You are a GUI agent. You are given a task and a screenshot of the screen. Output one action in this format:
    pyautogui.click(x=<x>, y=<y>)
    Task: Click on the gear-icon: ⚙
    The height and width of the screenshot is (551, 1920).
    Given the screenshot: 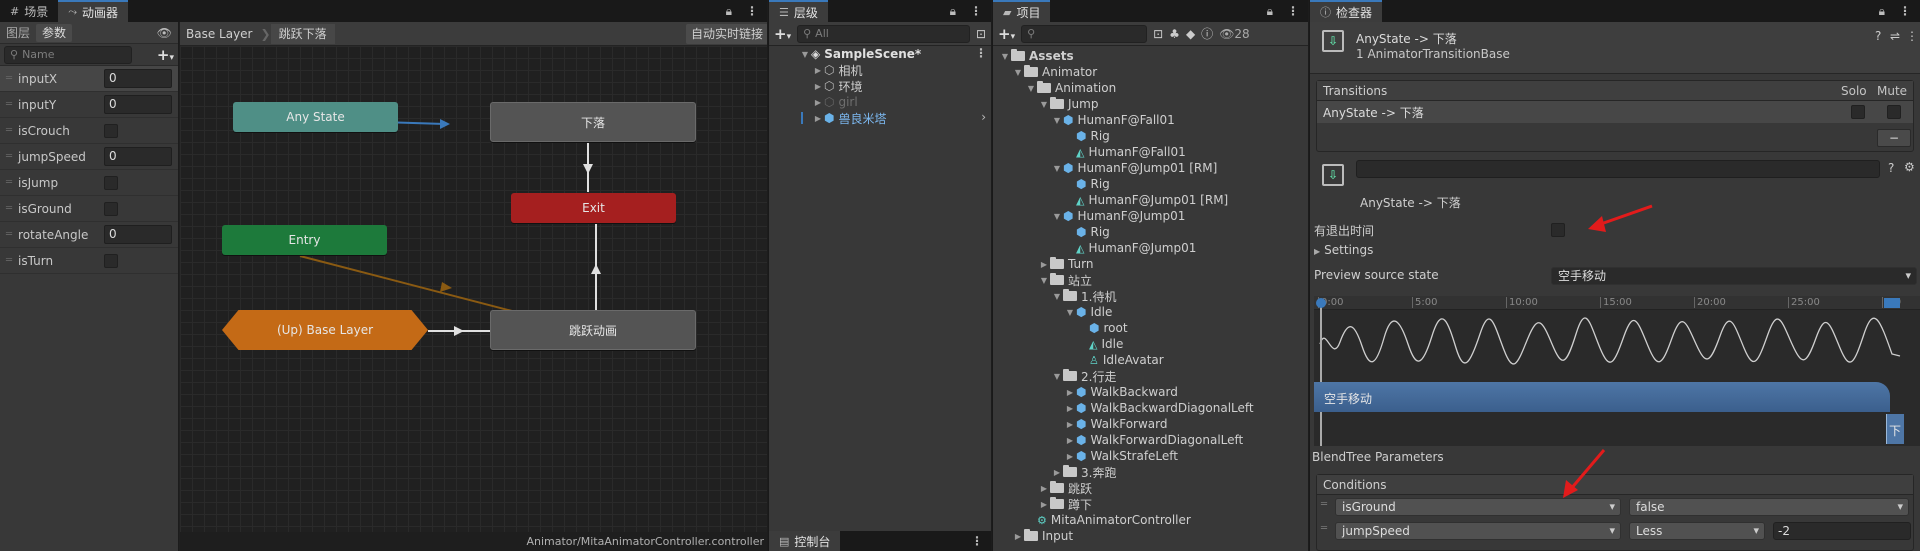 What is the action you would take?
    pyautogui.click(x=1909, y=167)
    